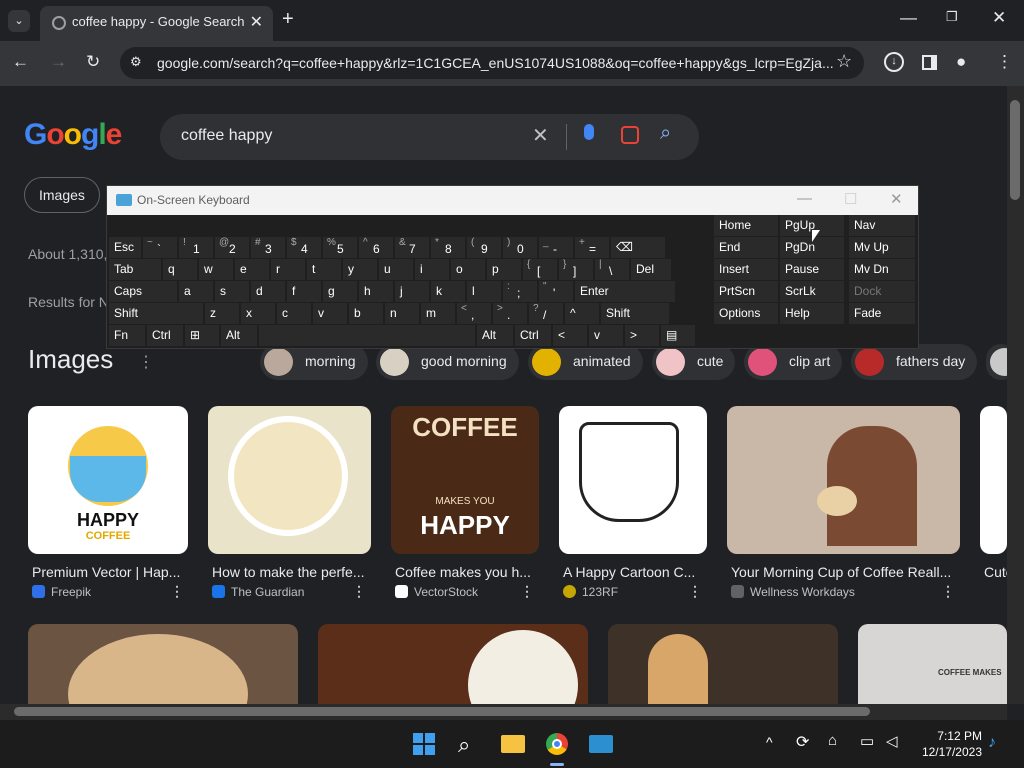  I want to click on reload-icon: ↻, so click(93, 62).